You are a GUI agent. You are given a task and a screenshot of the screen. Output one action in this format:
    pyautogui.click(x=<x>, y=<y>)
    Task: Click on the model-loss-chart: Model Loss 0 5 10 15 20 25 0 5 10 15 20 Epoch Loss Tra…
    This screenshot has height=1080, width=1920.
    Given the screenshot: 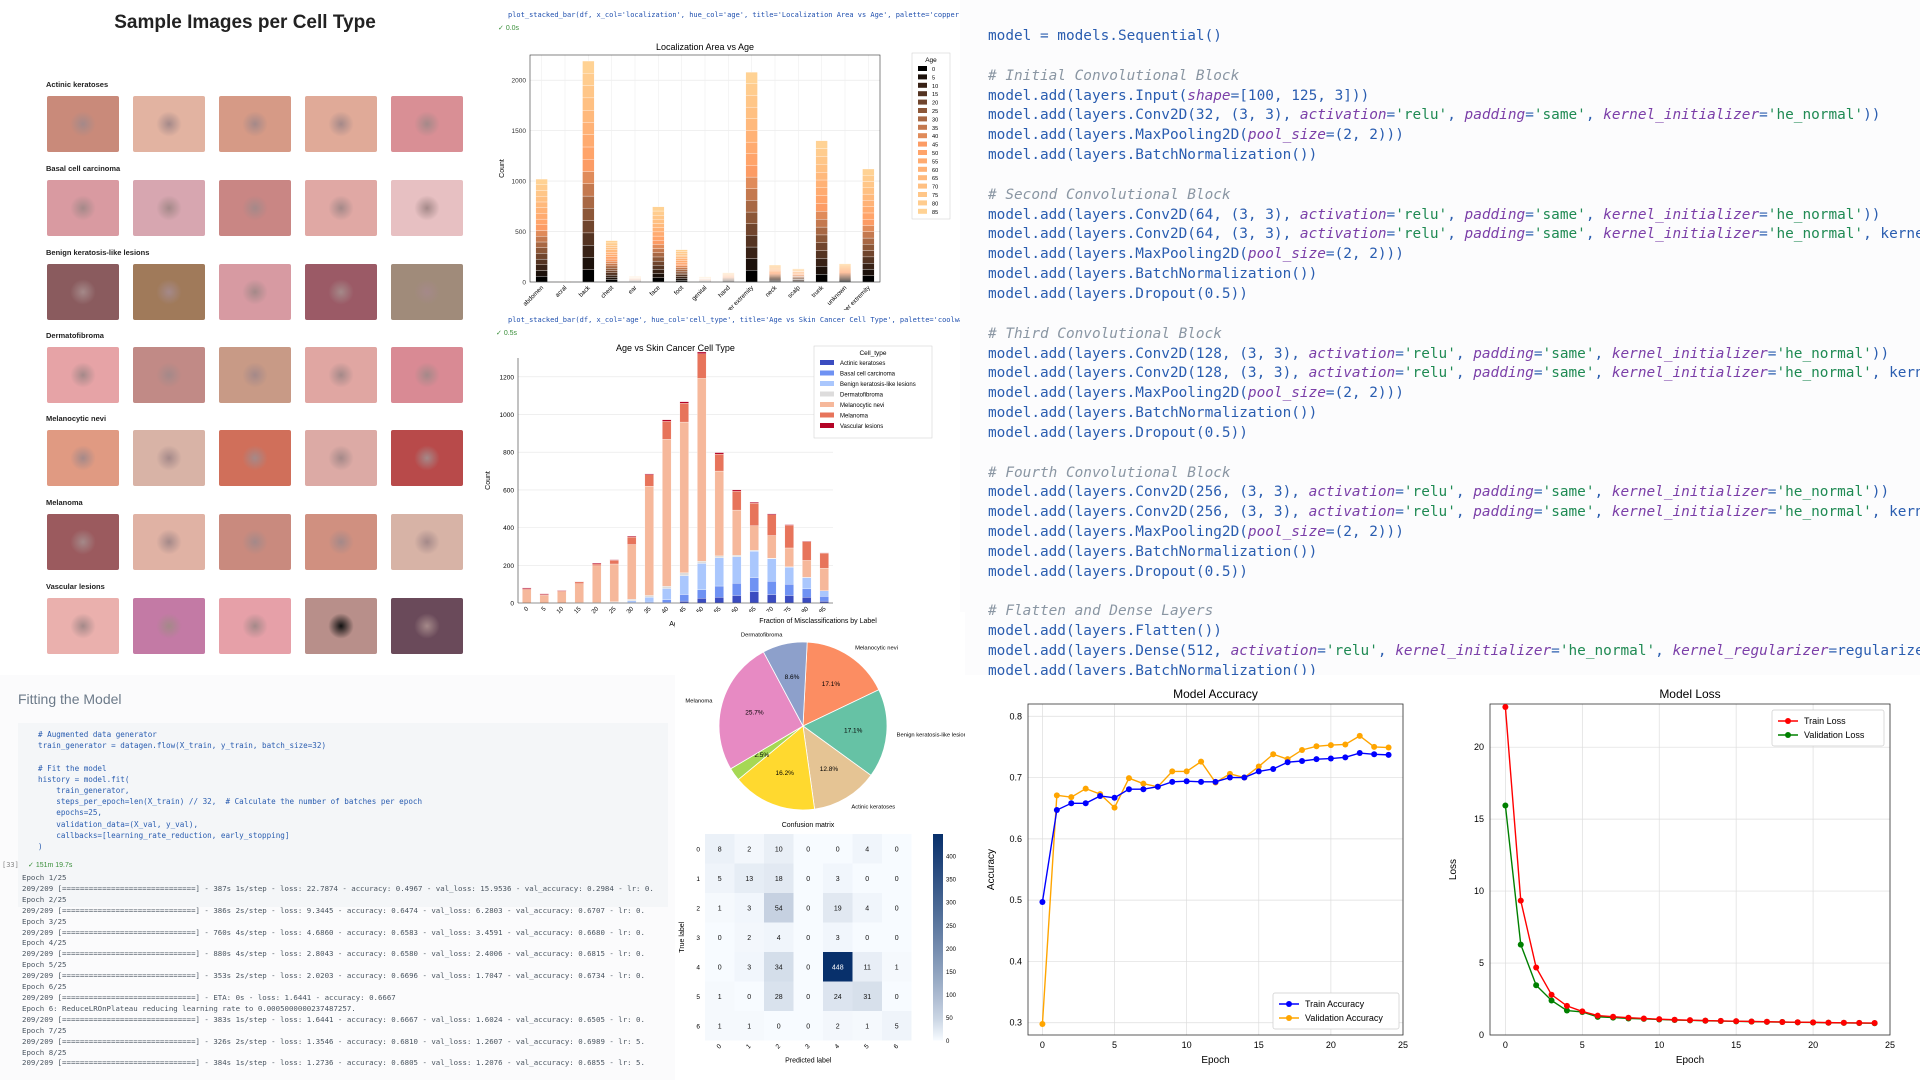 What is the action you would take?
    pyautogui.click(x=1684, y=880)
    